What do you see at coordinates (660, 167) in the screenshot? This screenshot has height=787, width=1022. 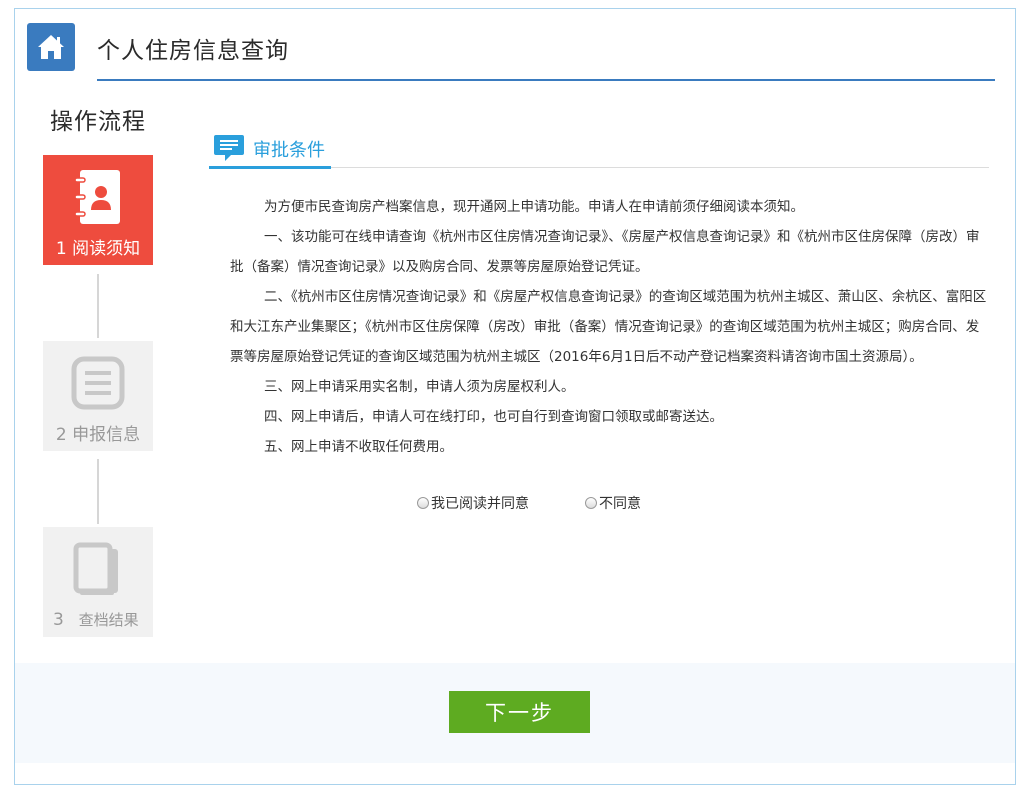 I see `conditions-divider` at bounding box center [660, 167].